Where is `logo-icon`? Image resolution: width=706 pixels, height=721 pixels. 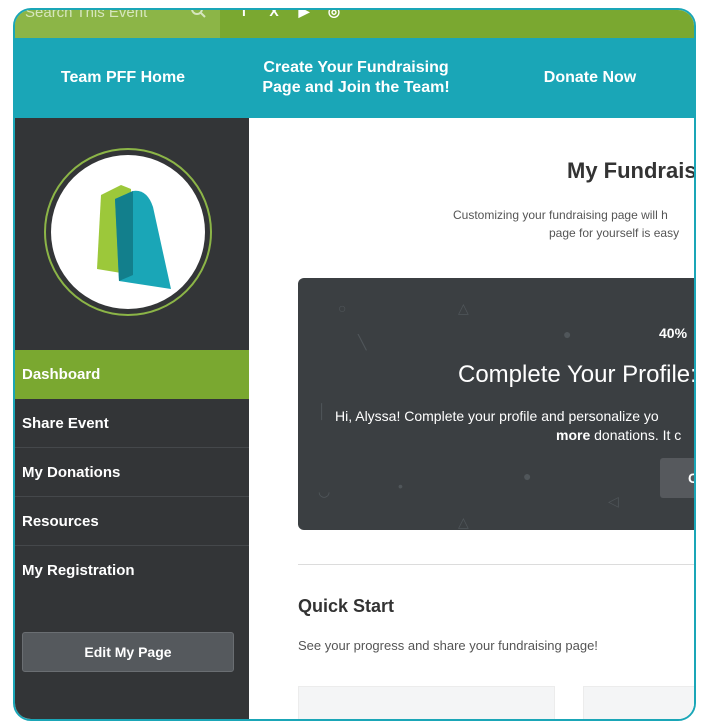 logo-icon is located at coordinates (134, 237).